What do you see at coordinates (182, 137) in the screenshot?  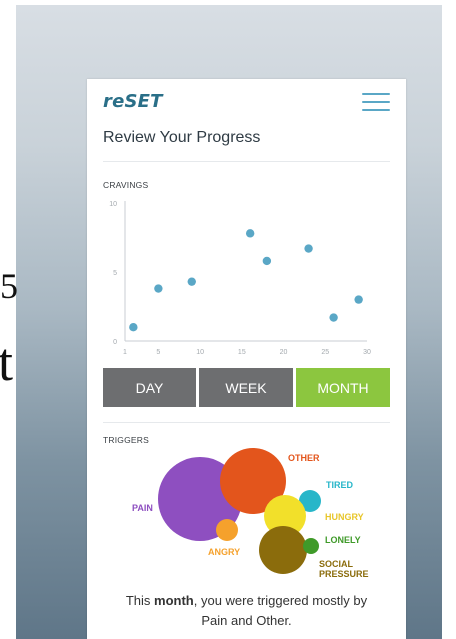 I see `page-title: Review Your Progress` at bounding box center [182, 137].